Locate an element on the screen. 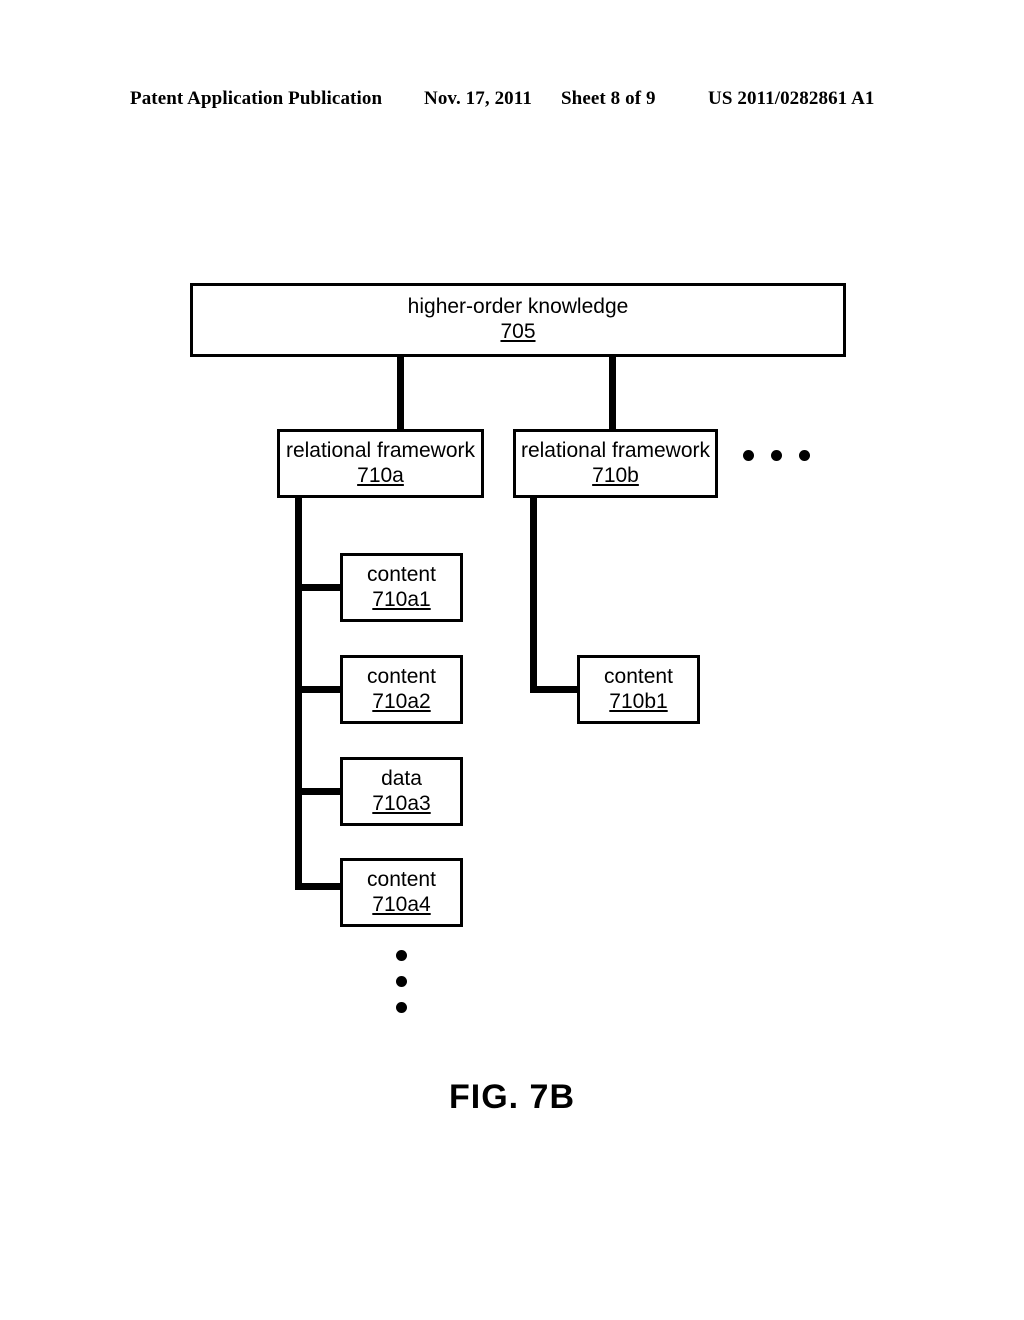 This screenshot has height=1320, width=1024. node-710b-title: relational framework is located at coordinates (615, 450).